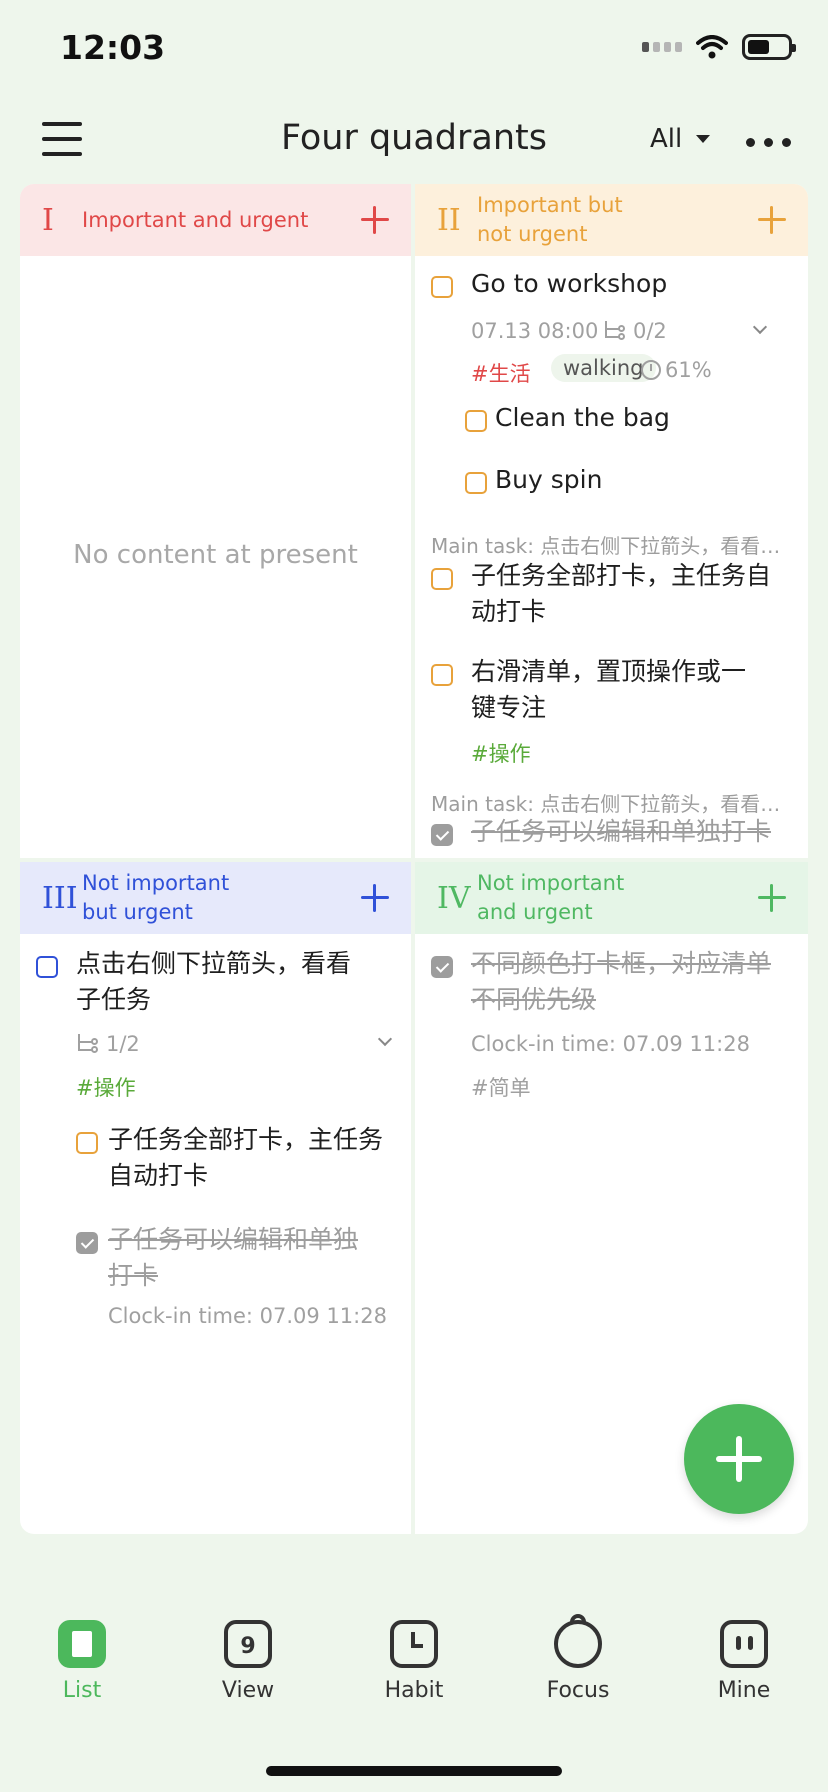 This screenshot has height=1792, width=828. Describe the element at coordinates (548, 480) in the screenshot. I see `subtask-title: Buy spin` at that location.